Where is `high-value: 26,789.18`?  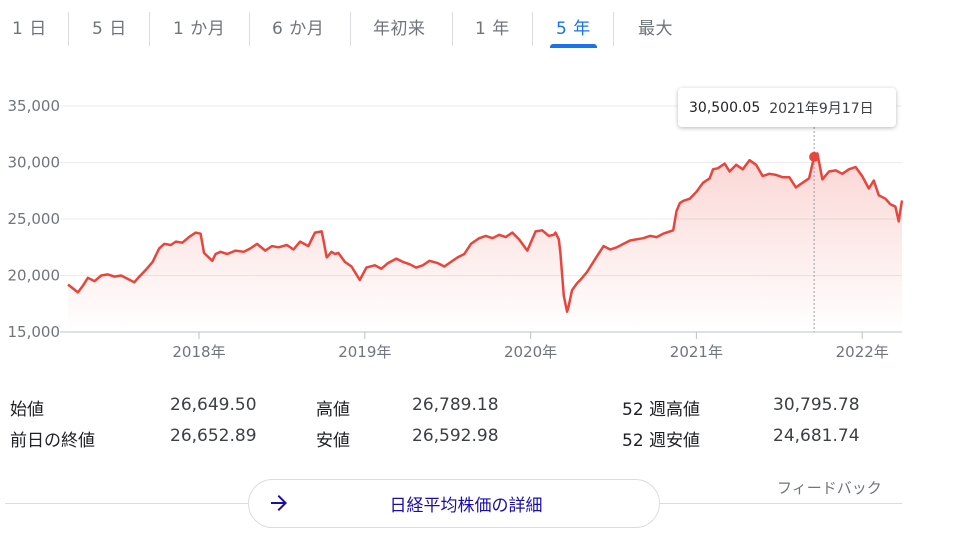
high-value: 26,789.18 is located at coordinates (455, 405).